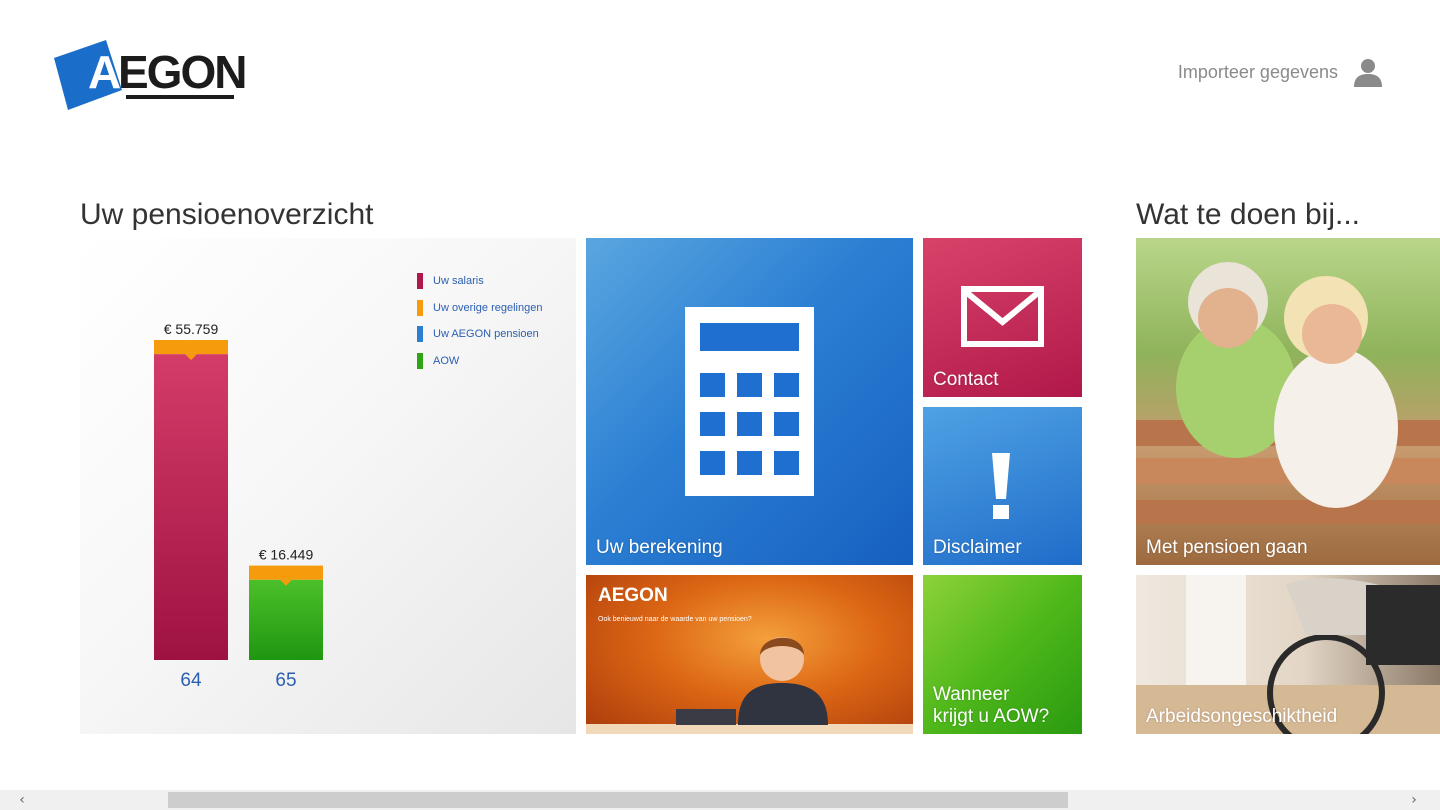 This screenshot has height=810, width=1440. Describe the element at coordinates (191, 680) in the screenshot. I see `bar-category-label-64: 64` at that location.